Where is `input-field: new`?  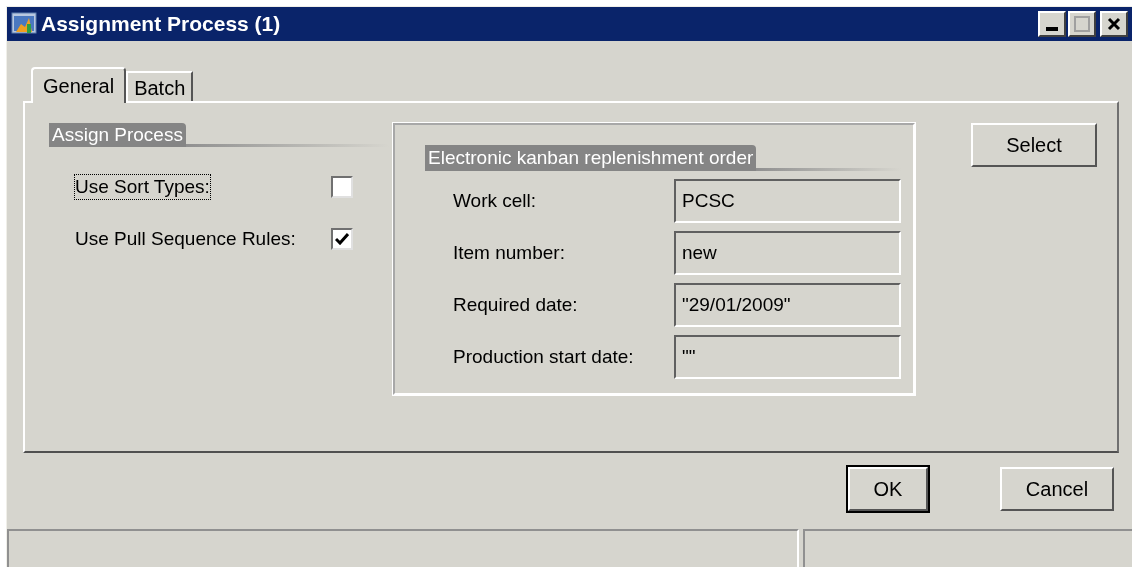
input-field: new is located at coordinates (787, 253).